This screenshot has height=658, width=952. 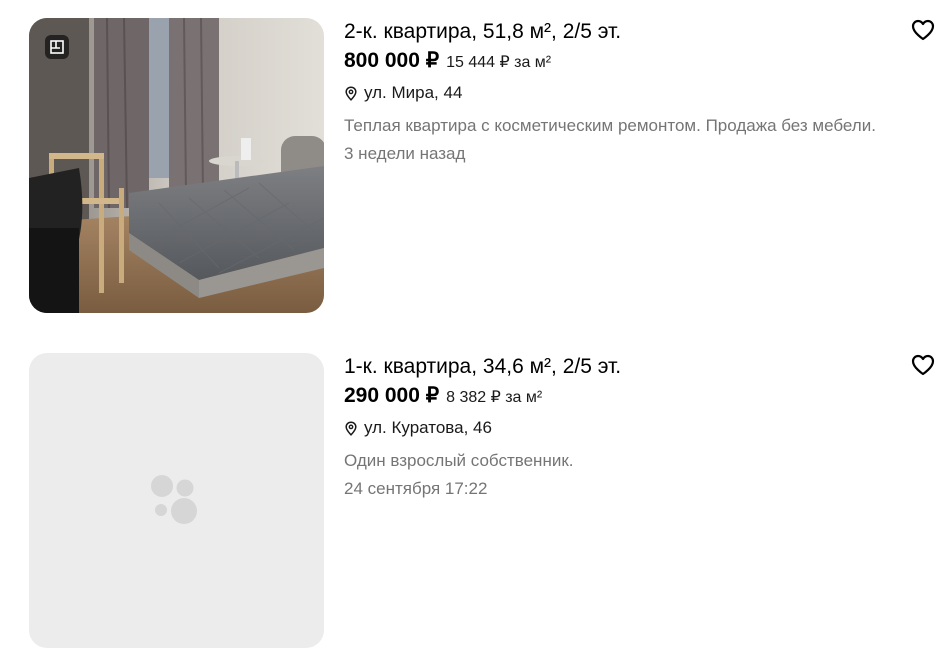 I want to click on address-text: ул. Куратова, 46, so click(x=428, y=427).